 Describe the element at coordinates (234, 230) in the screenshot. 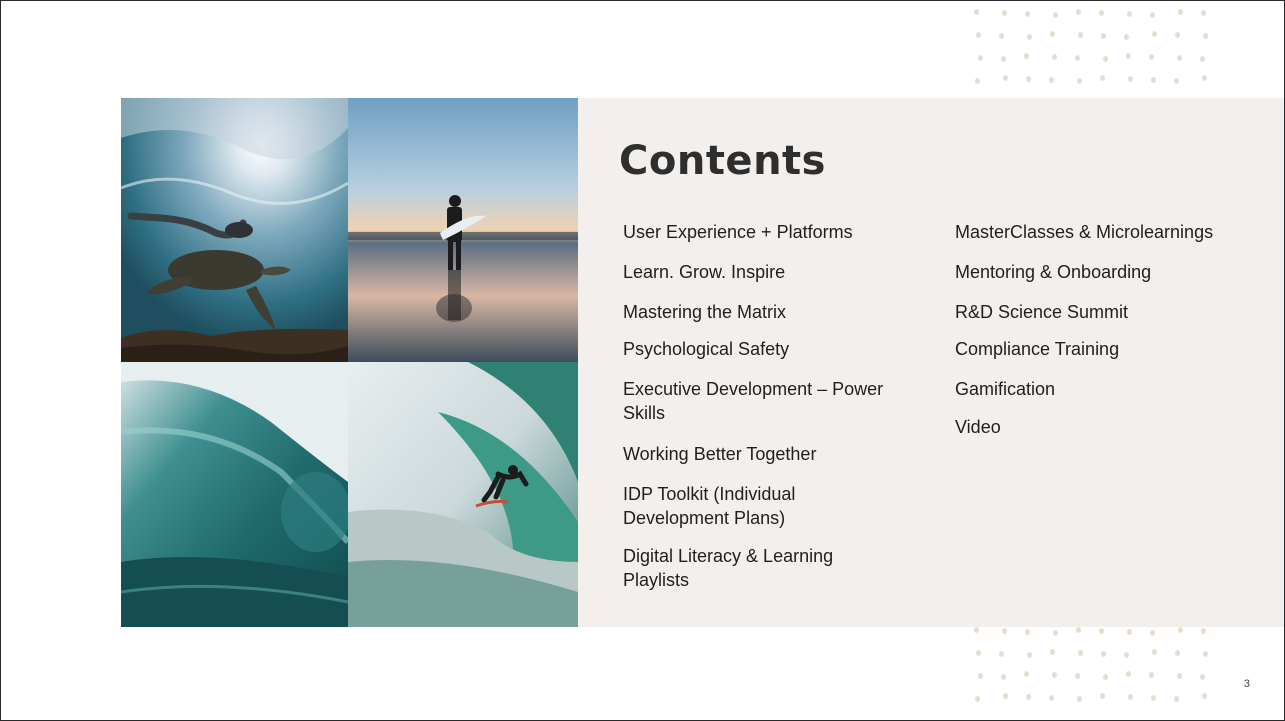

I see `turtle-photo` at that location.